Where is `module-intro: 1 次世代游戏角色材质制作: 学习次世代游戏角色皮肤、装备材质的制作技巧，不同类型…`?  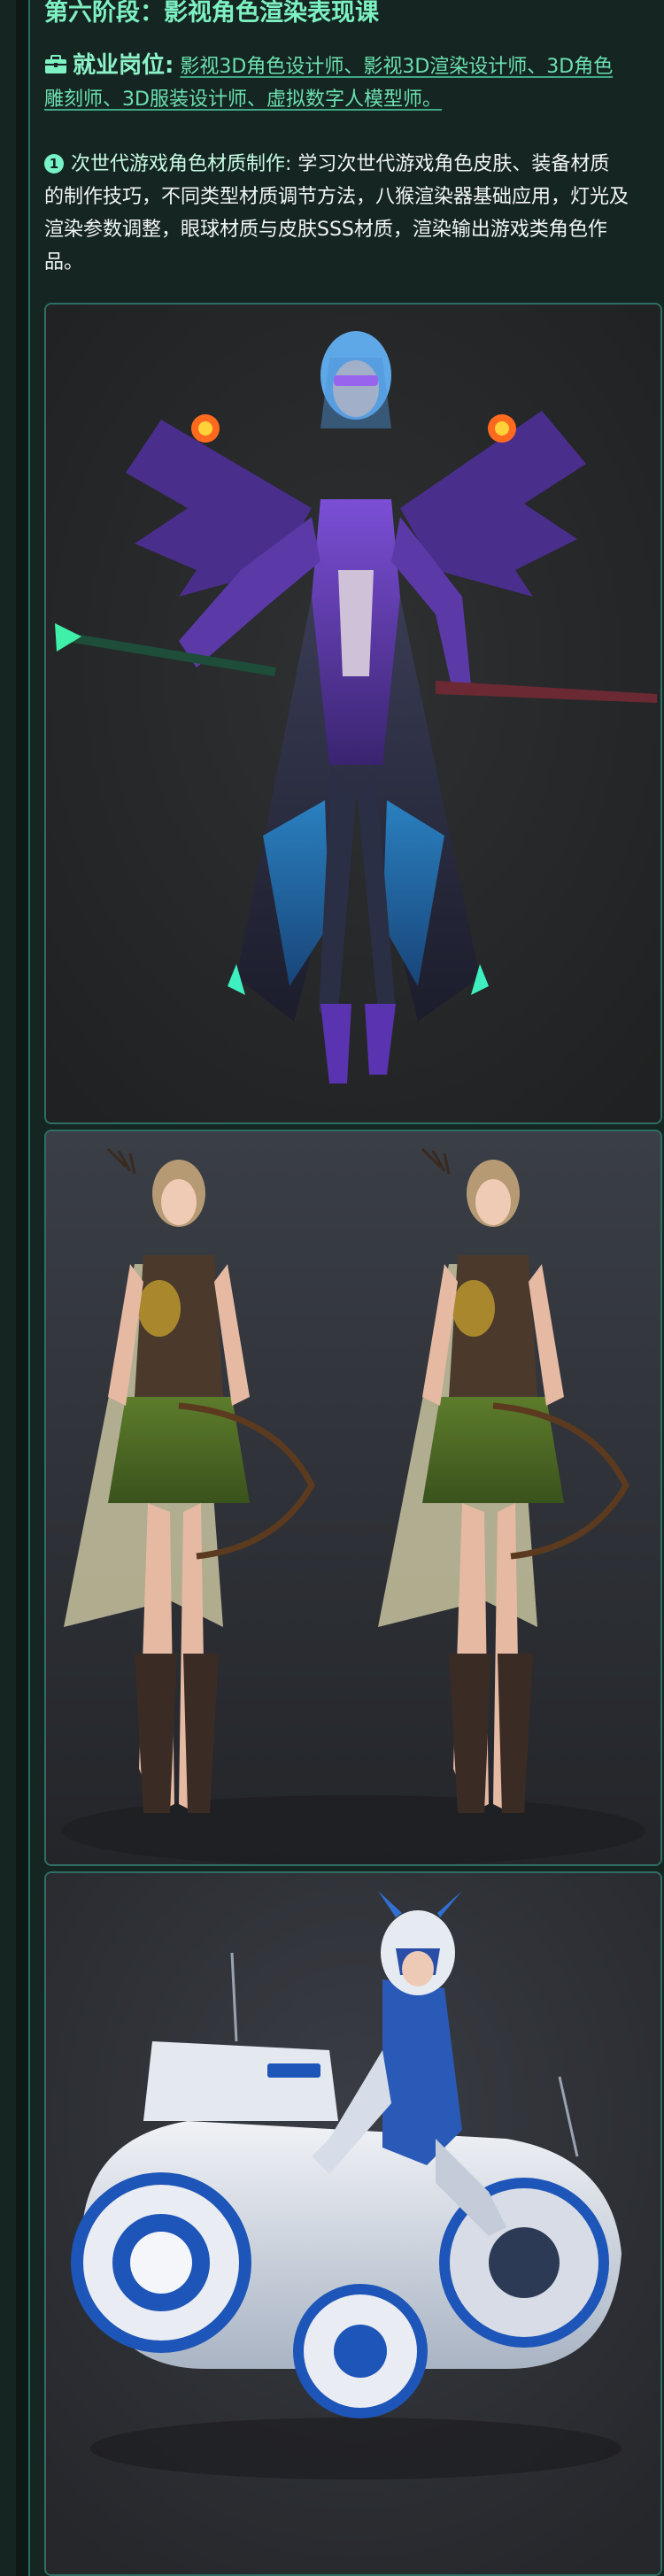 module-intro: 1 次世代游戏角色材质制作: 学习次世代游戏角色皮肤、装备材质的制作技巧，不同类型… is located at coordinates (336, 213).